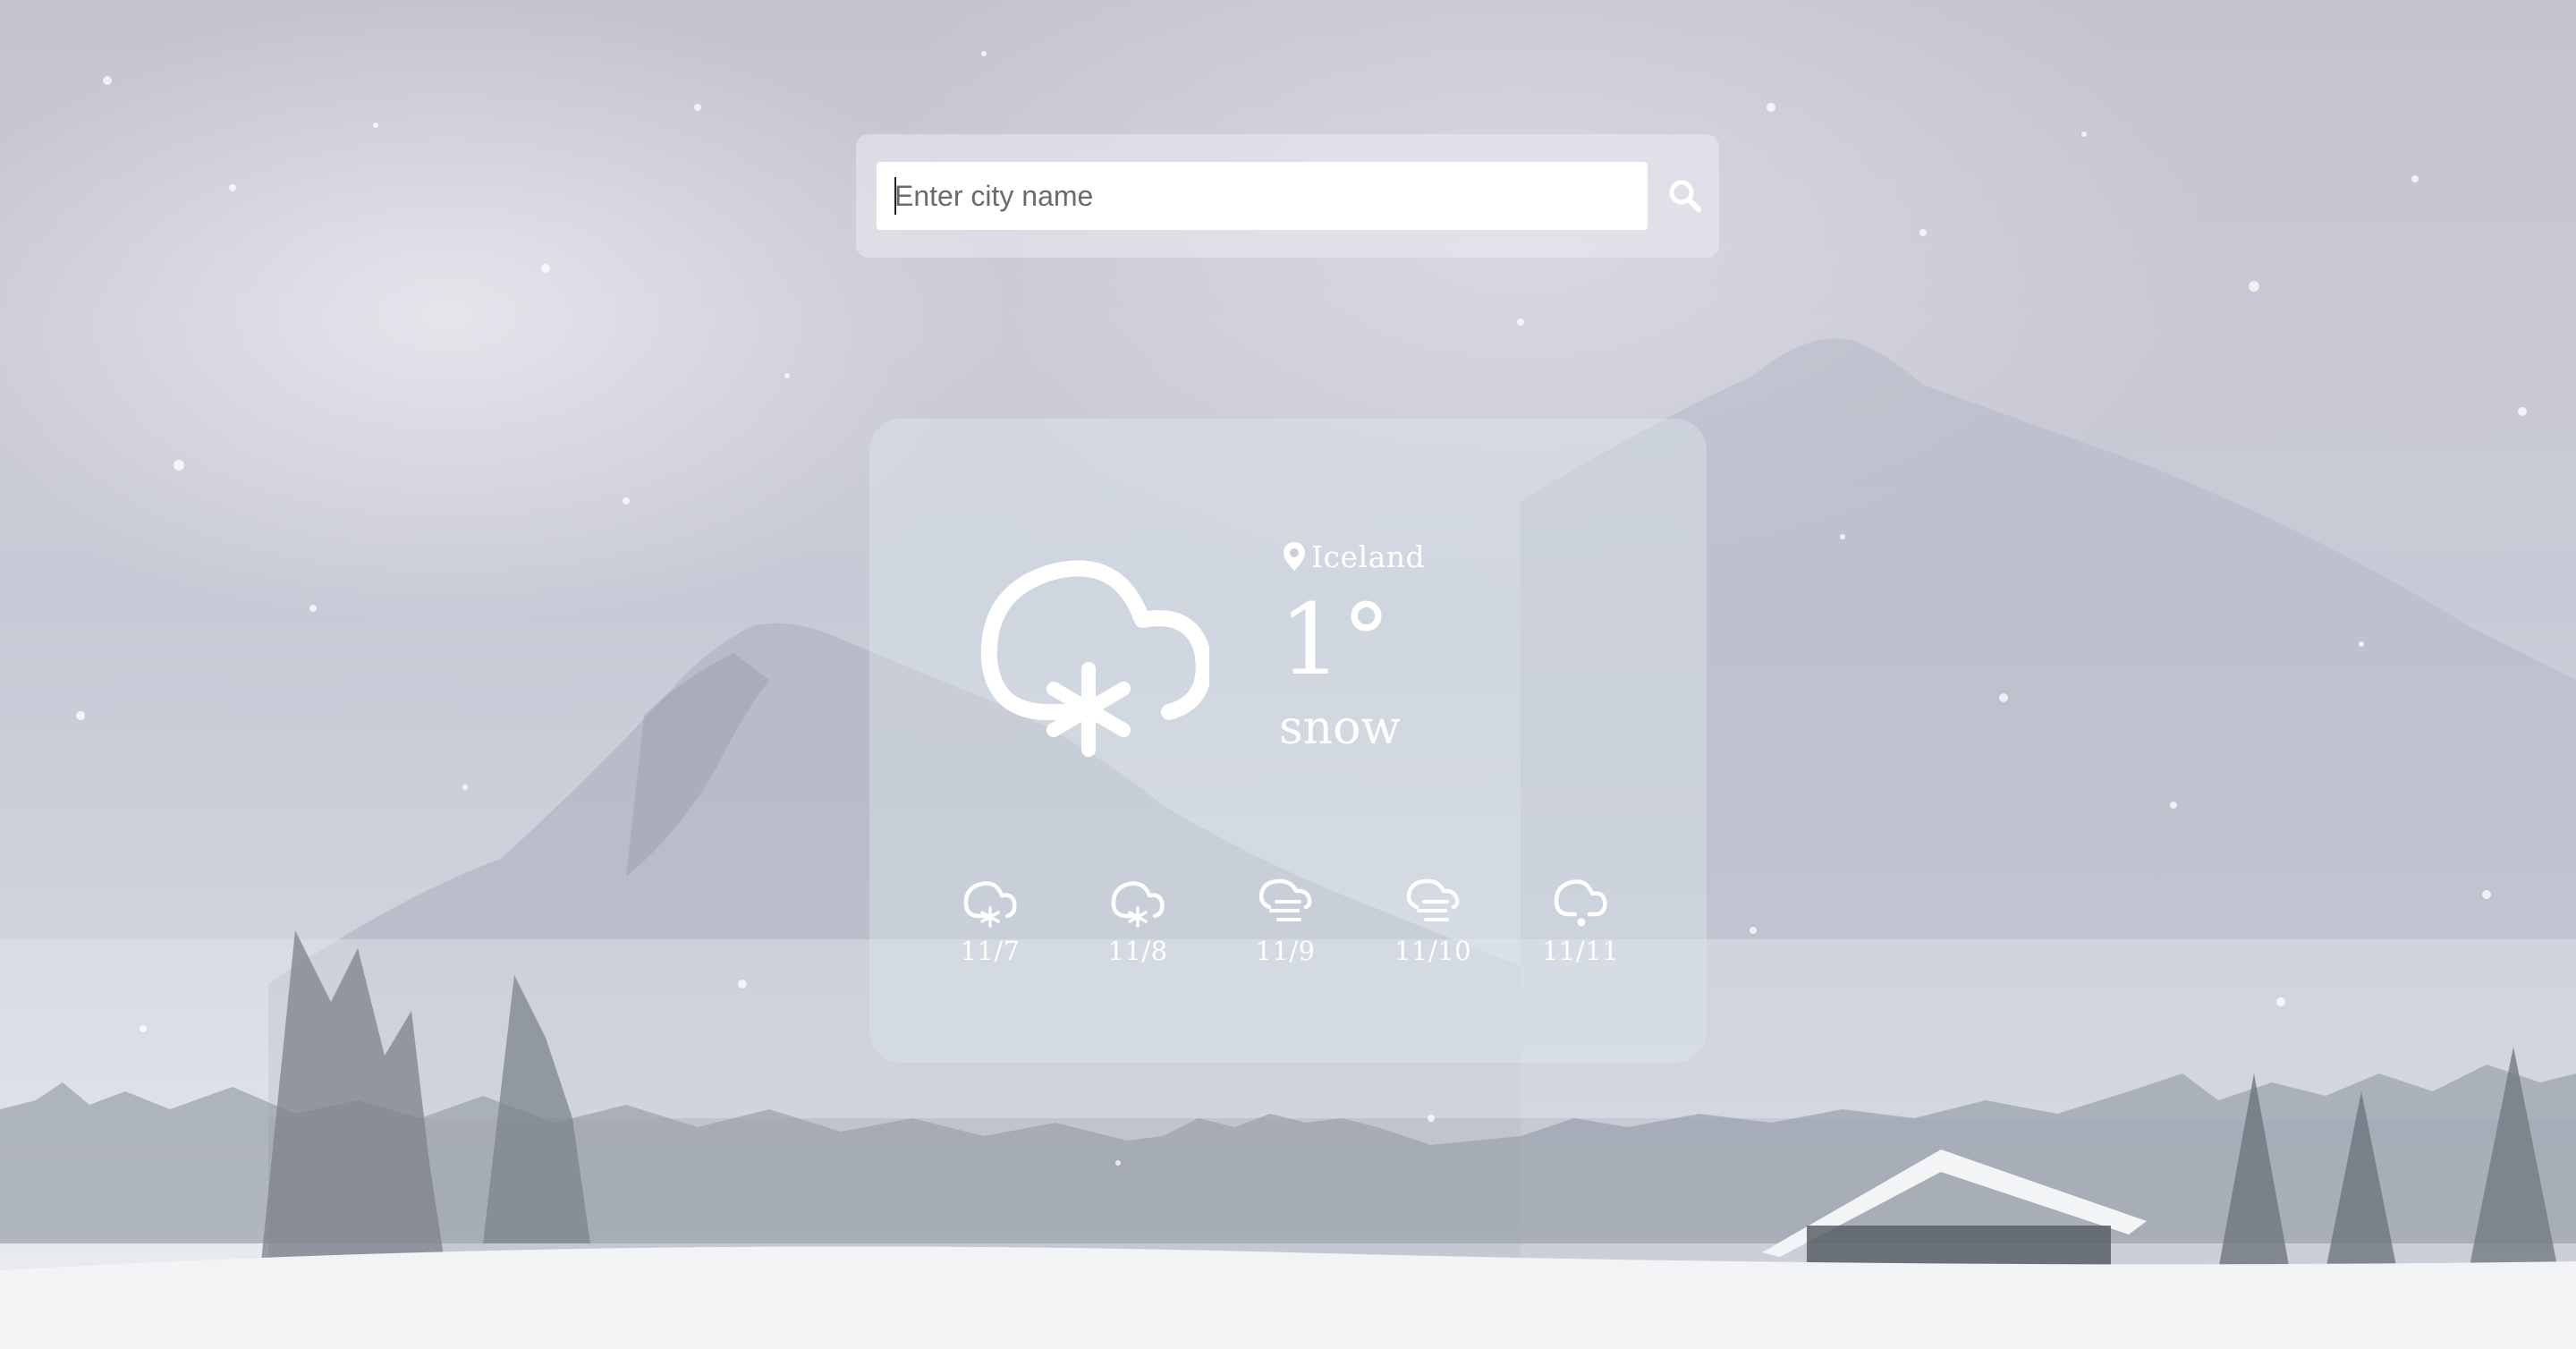 The height and width of the screenshot is (1349, 2576). I want to click on forecast-day: 11/11, so click(1580, 920).